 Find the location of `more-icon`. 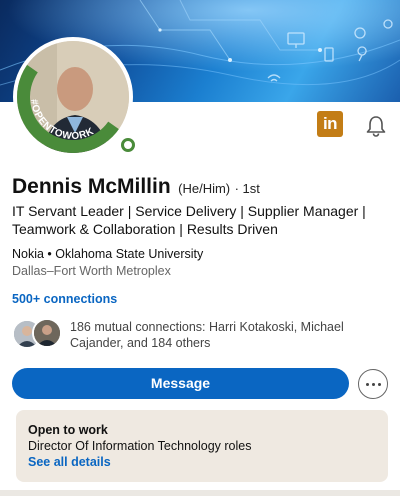

more-icon is located at coordinates (373, 384).